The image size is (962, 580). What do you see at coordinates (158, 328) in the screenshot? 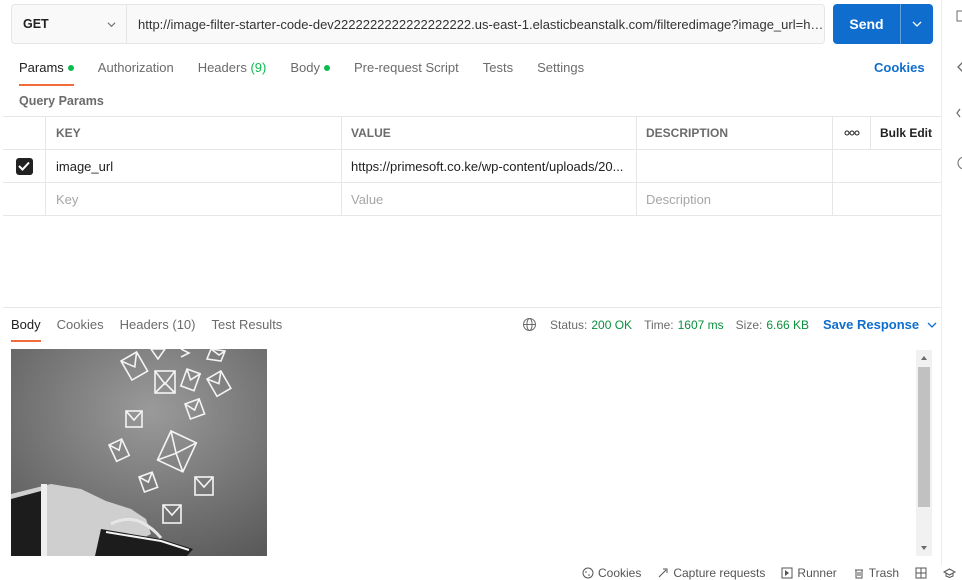
I see `tab-response-headers: Headers (10)` at bounding box center [158, 328].